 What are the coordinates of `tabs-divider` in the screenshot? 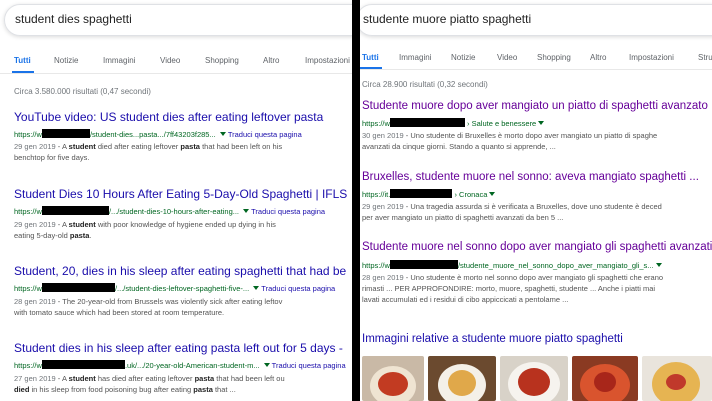 It's located at (176, 73).